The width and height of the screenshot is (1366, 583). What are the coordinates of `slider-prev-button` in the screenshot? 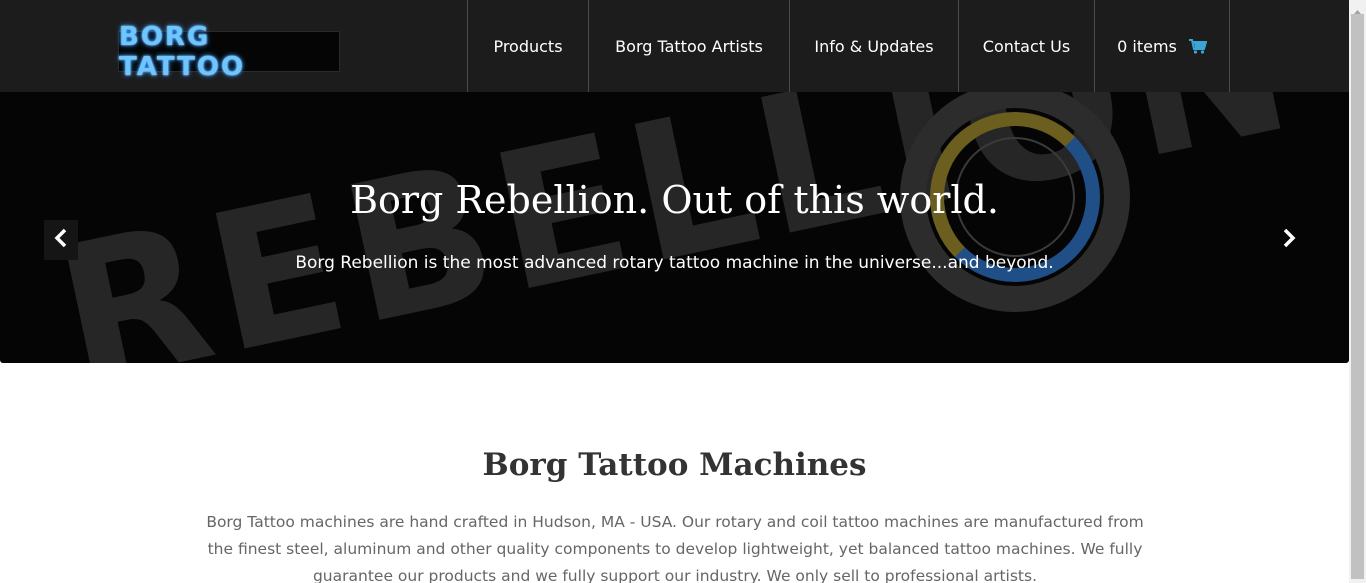 It's located at (61, 240).